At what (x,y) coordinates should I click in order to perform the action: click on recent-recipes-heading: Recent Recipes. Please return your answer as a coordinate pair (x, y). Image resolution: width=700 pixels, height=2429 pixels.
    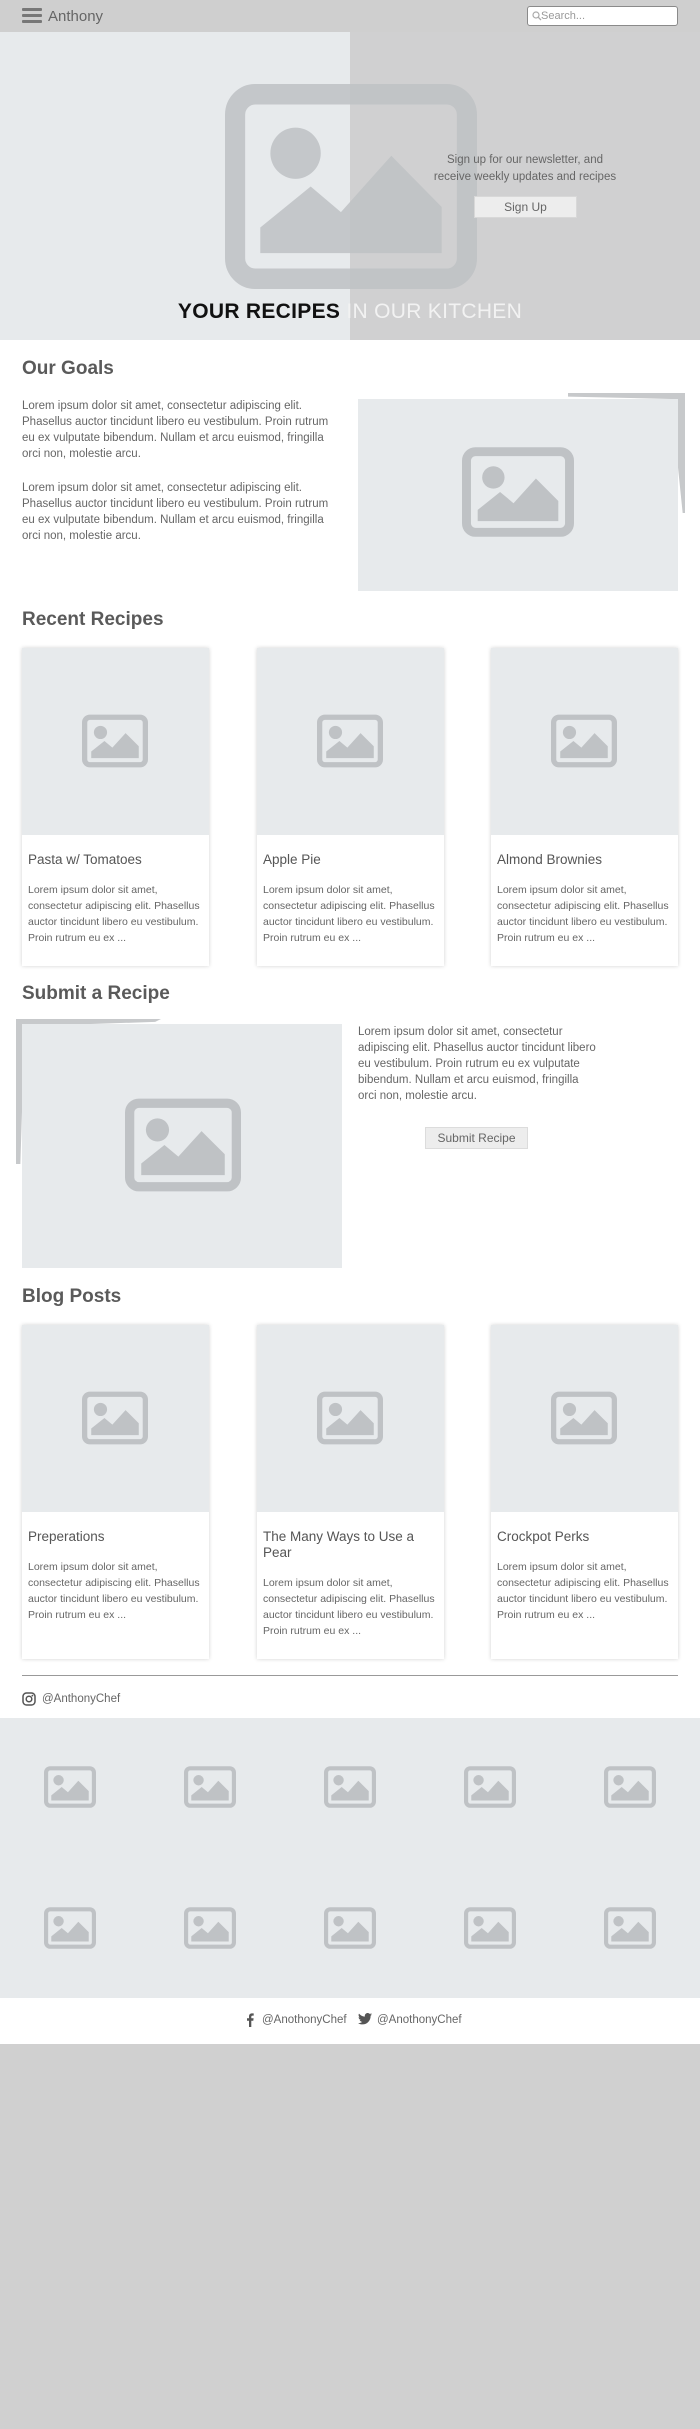
    Looking at the image, I should click on (93, 619).